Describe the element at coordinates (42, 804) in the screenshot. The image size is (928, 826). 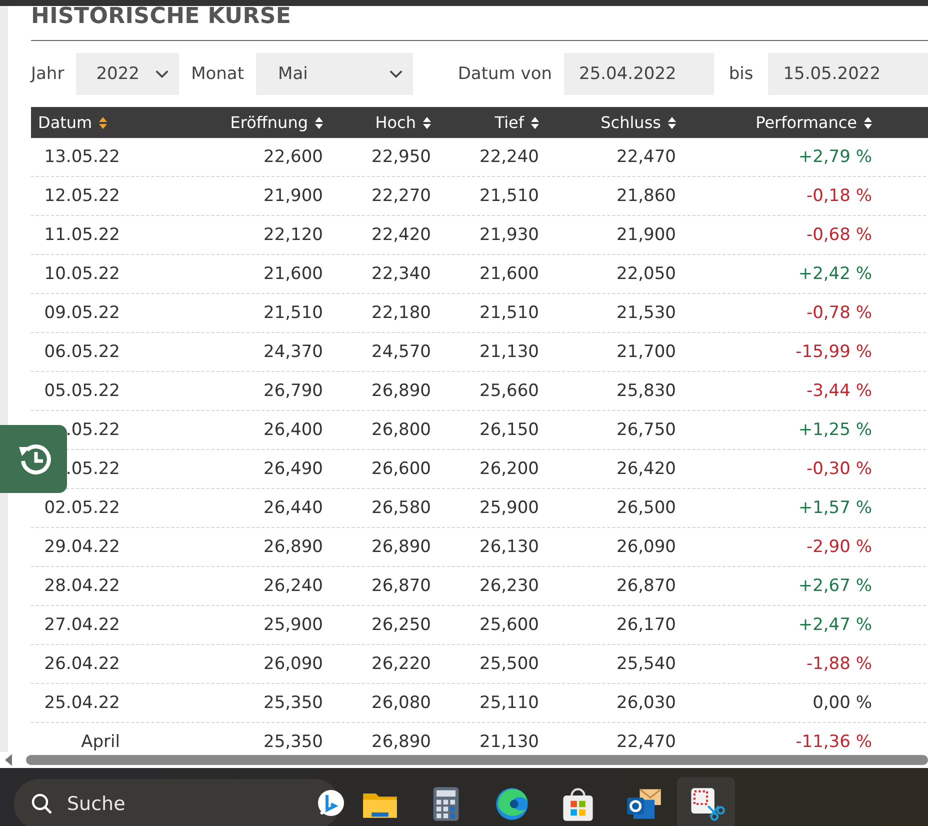
I see `search-icon` at that location.